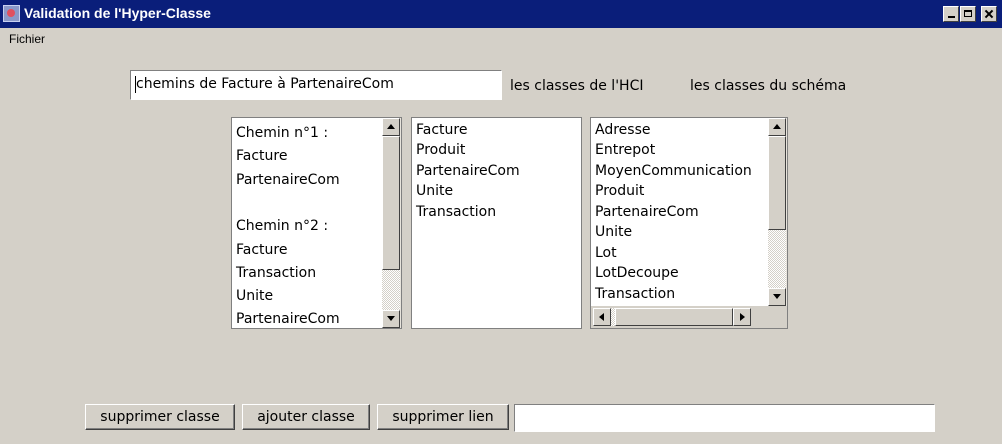 Image resolution: width=1002 pixels, height=444 pixels. What do you see at coordinates (577, 86) in the screenshot?
I see `hci-classes-label: les classes de l'HCI` at bounding box center [577, 86].